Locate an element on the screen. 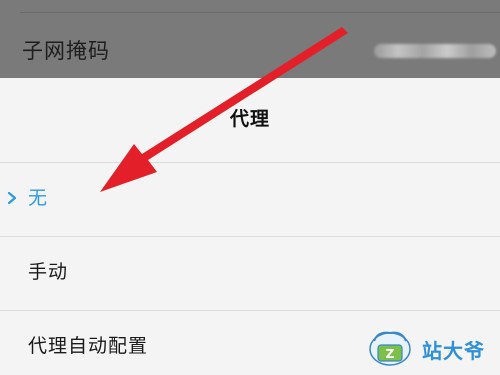  chevron-right-icon is located at coordinates (12, 198).